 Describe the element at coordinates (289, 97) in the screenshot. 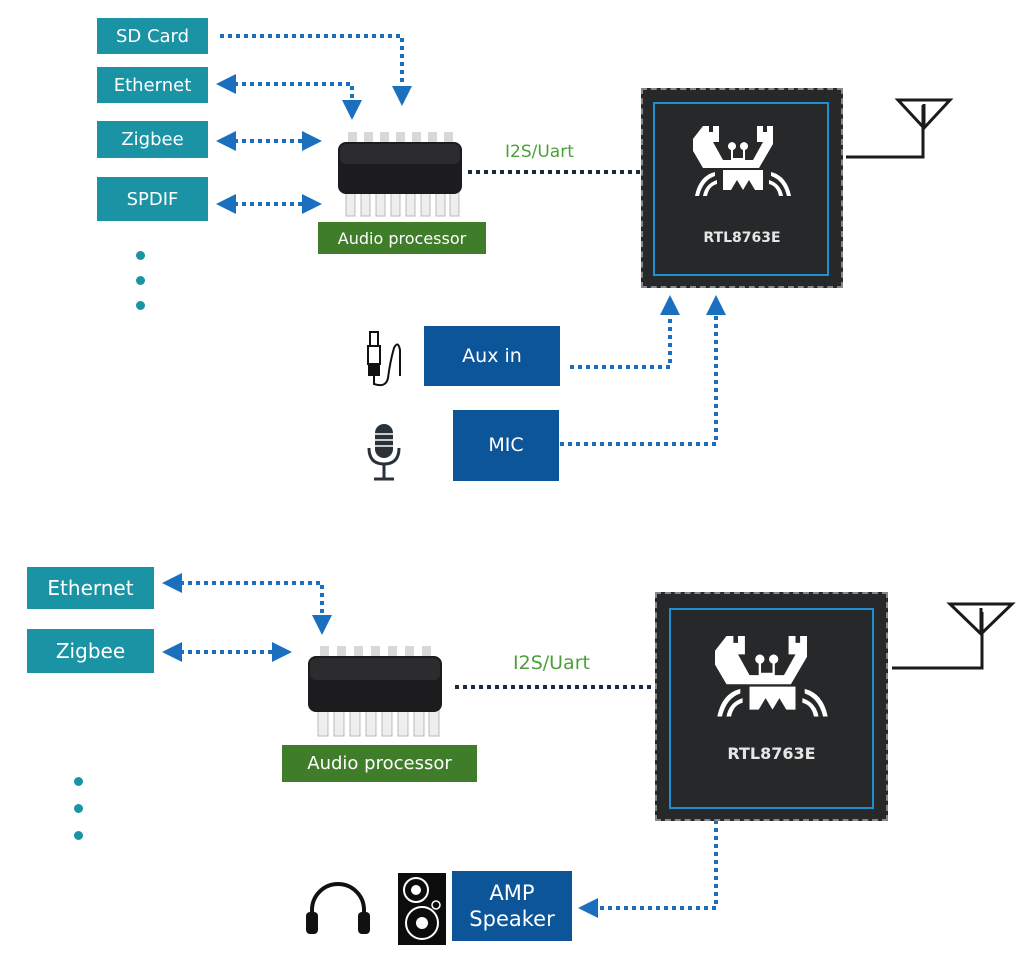

I see `ethernet-processor-arrow` at that location.